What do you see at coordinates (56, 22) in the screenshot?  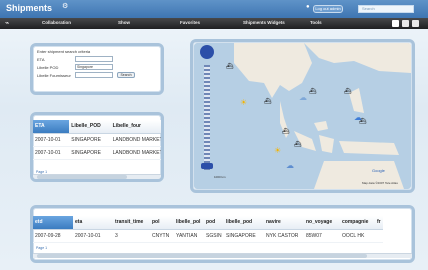 I see `menu-collaboration: Collaboration` at bounding box center [56, 22].